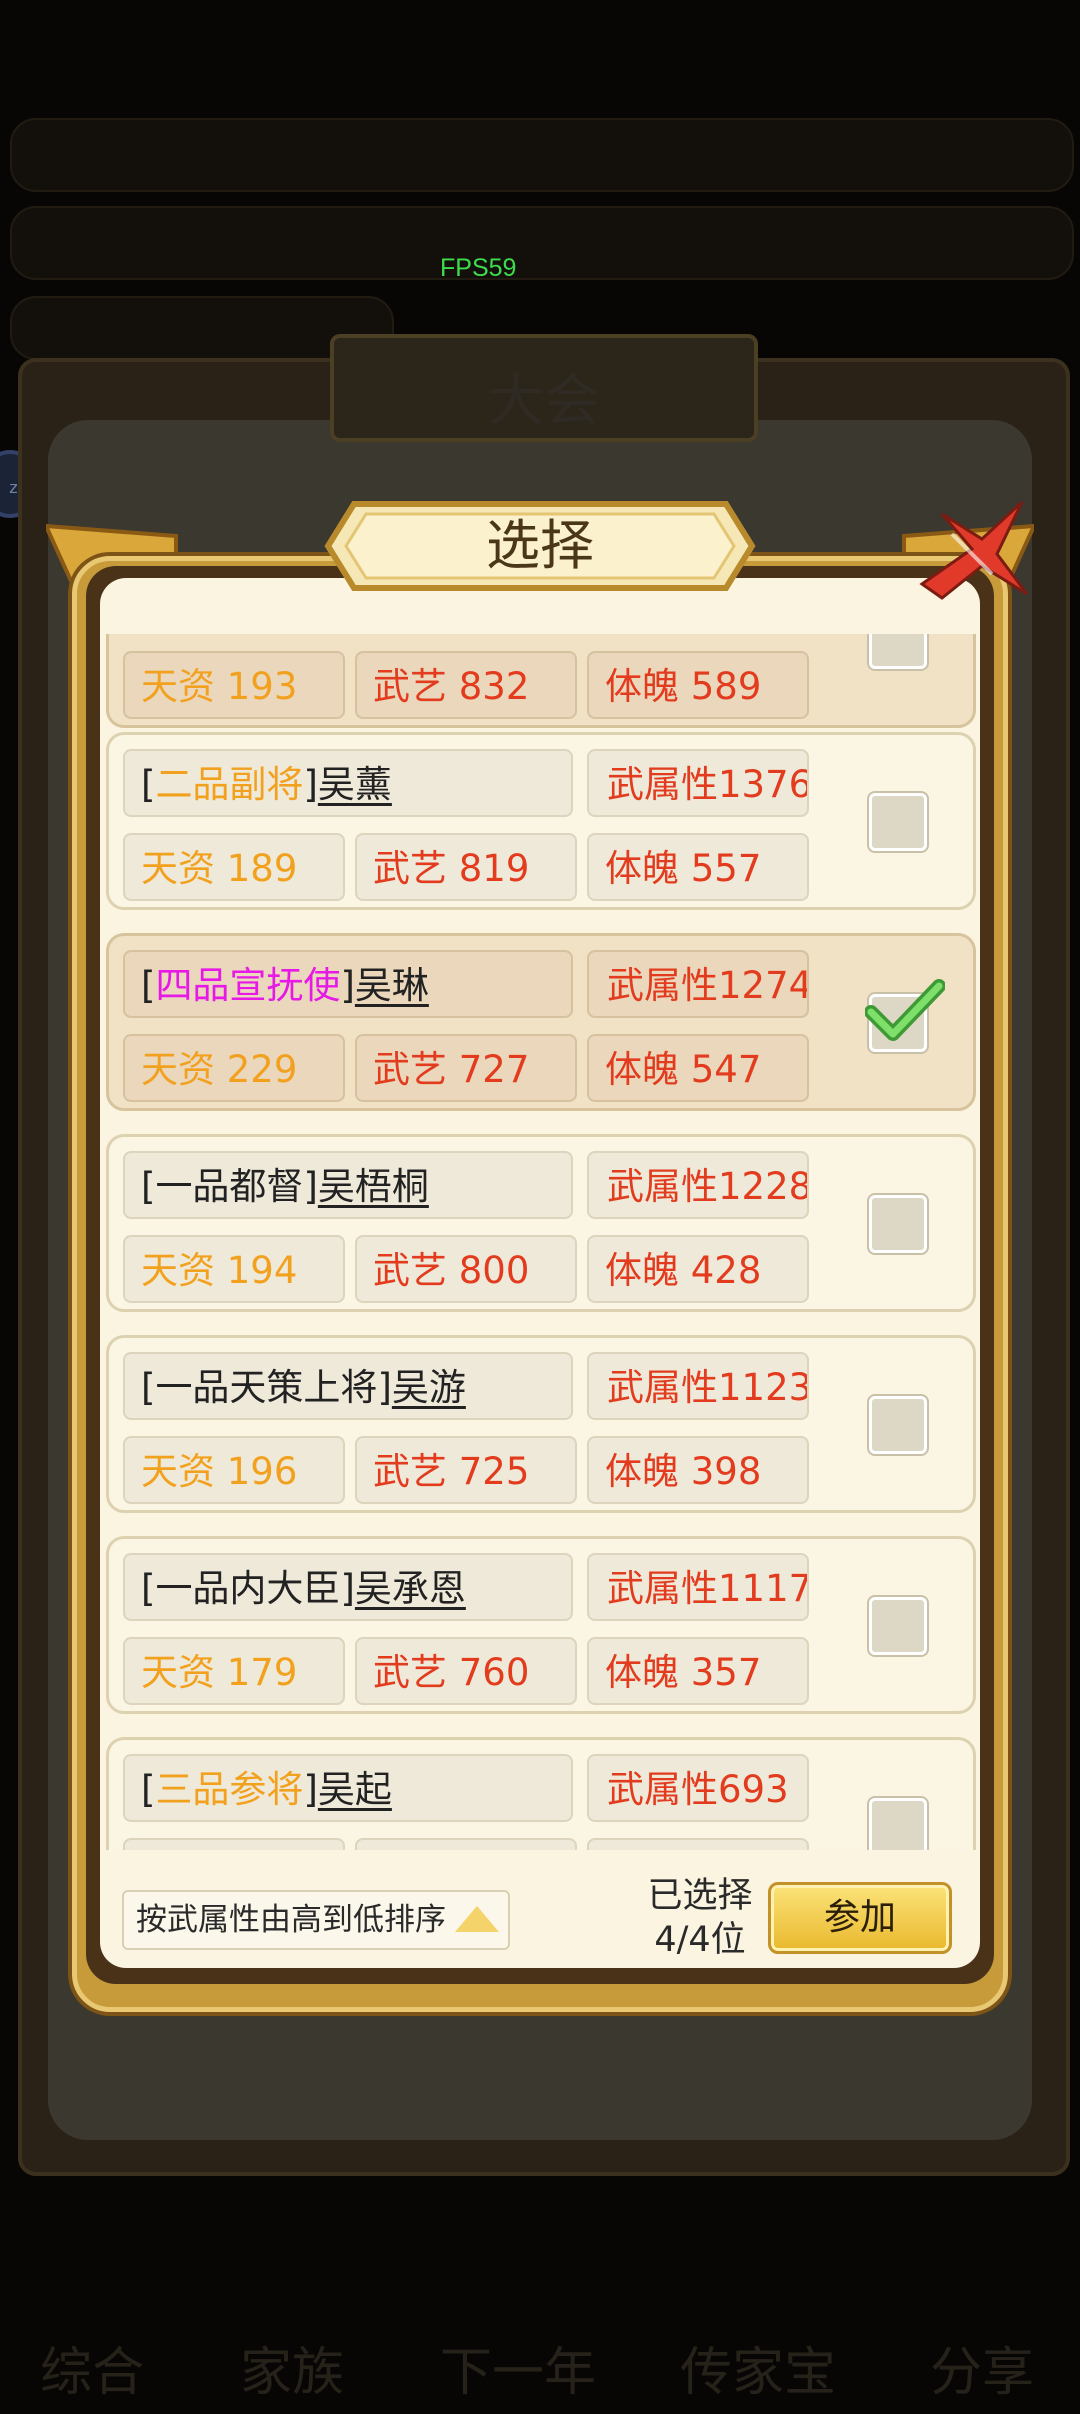 The image size is (1080, 2414). I want to click on martial-stat: 武艺 832, so click(466, 685).